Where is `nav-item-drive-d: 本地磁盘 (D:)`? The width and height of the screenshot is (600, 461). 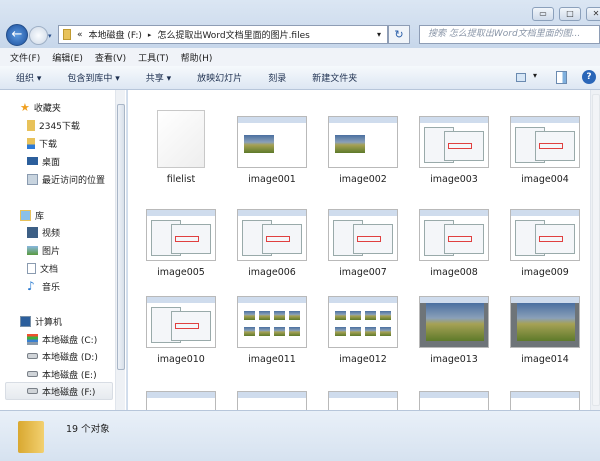
nav-item-drive-d: 本地磁盘 (D:) is located at coordinates (62, 356).